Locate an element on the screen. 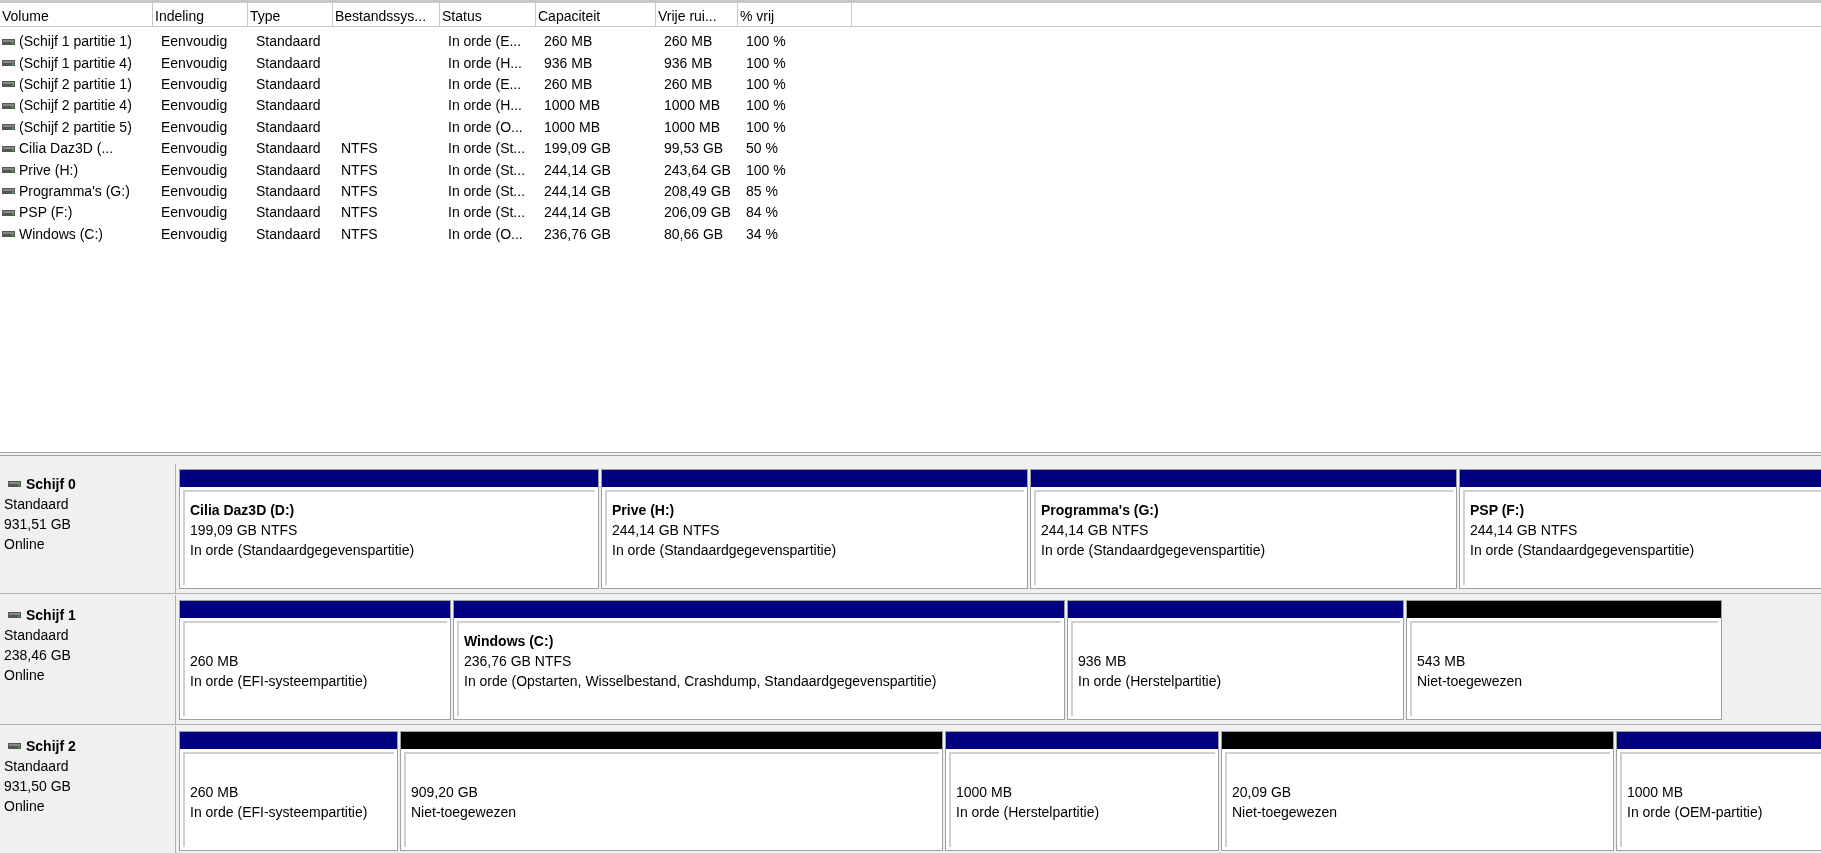 The width and height of the screenshot is (1821, 853). column-header: % vrij is located at coordinates (795, 15).